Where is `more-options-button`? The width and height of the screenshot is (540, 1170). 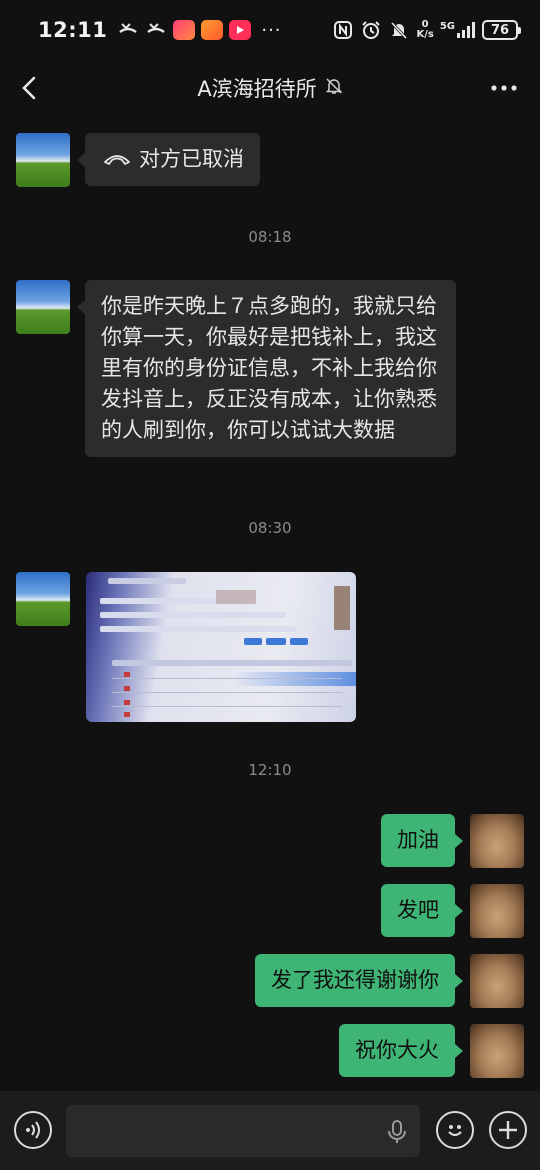
more-options-button is located at coordinates (504, 88).